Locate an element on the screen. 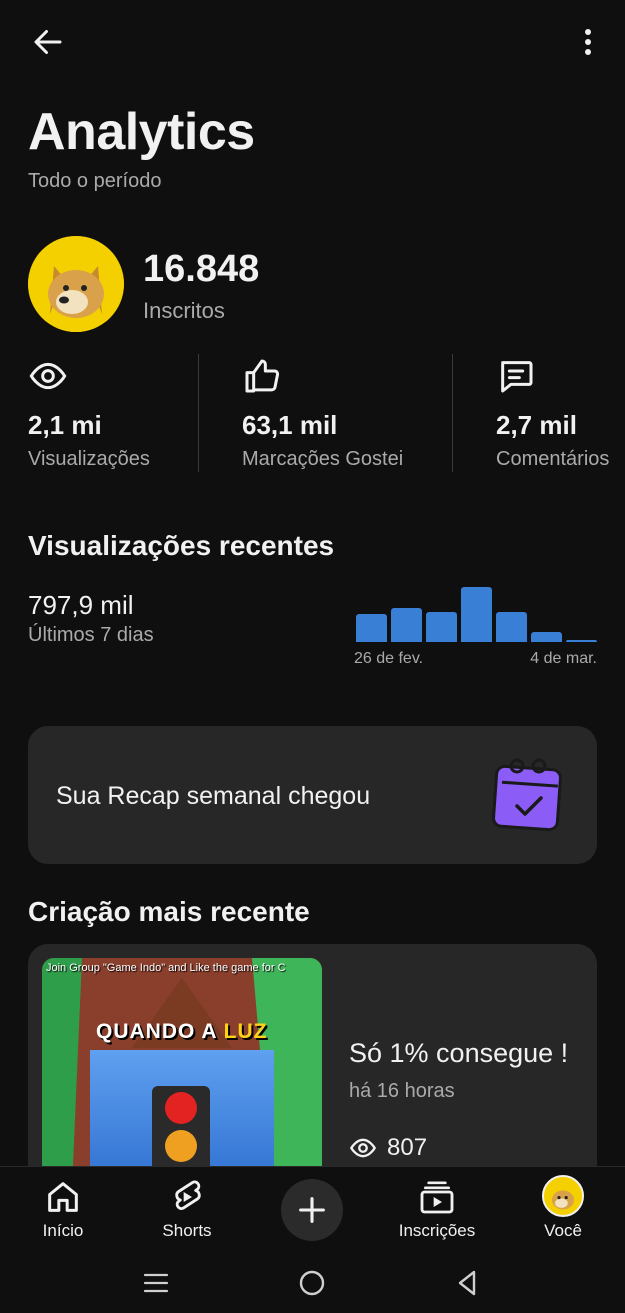  bottom-nav: Início Shorts Inscrições Você is located at coordinates (312, 1207).